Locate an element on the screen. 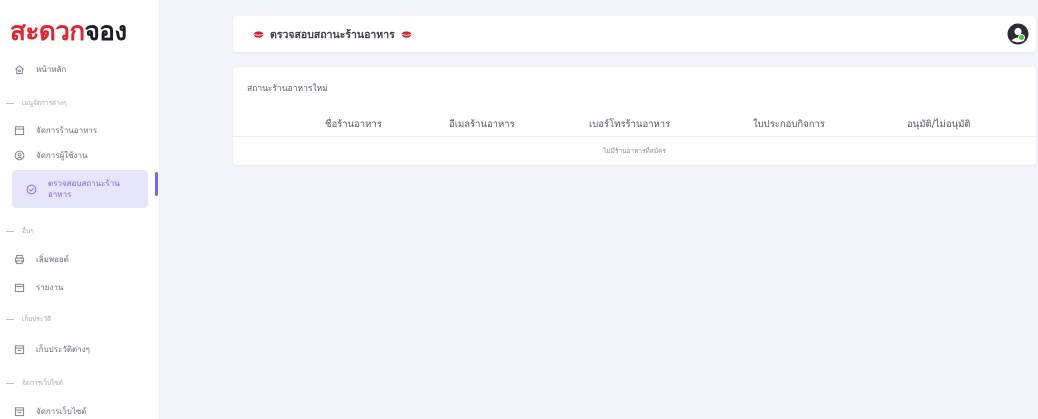  app-logo: สะดวก จอง is located at coordinates (68, 32).